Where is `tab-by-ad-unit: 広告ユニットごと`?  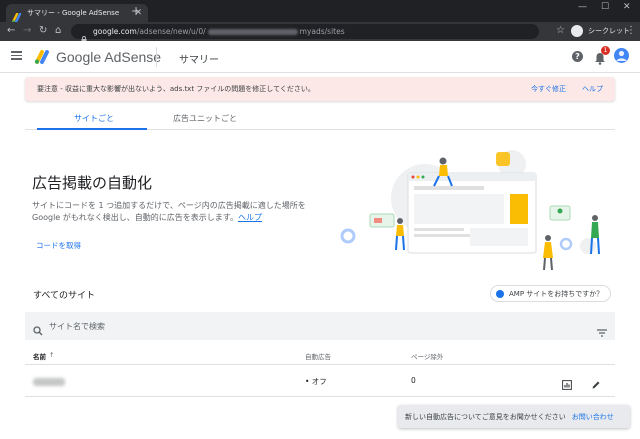 tab-by-ad-unit: 広告ユニットごと is located at coordinates (205, 118).